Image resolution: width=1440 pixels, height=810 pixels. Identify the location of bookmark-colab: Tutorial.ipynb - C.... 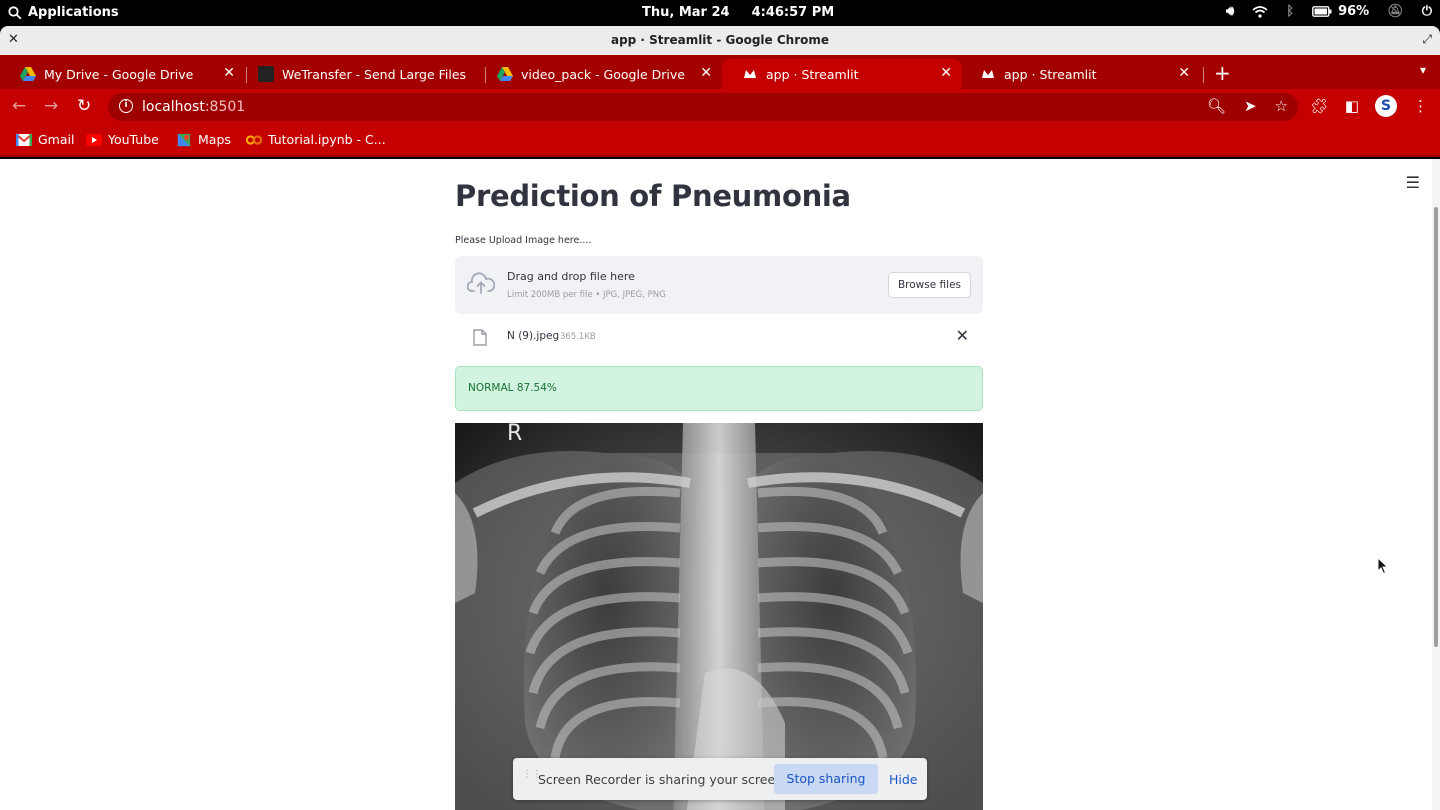
(316, 139).